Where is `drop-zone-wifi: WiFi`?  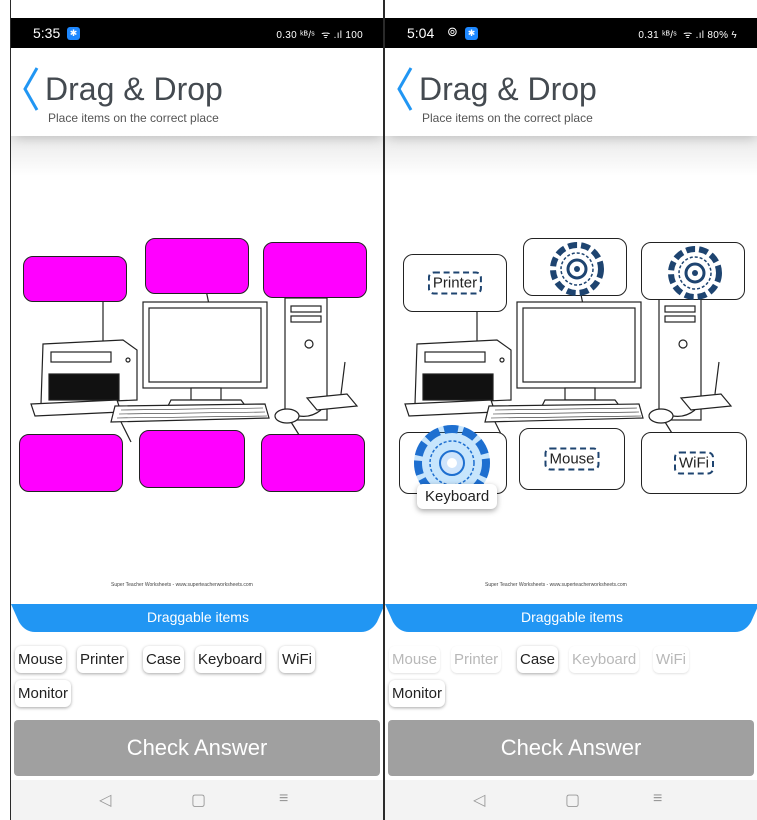 drop-zone-wifi: WiFi is located at coordinates (694, 463).